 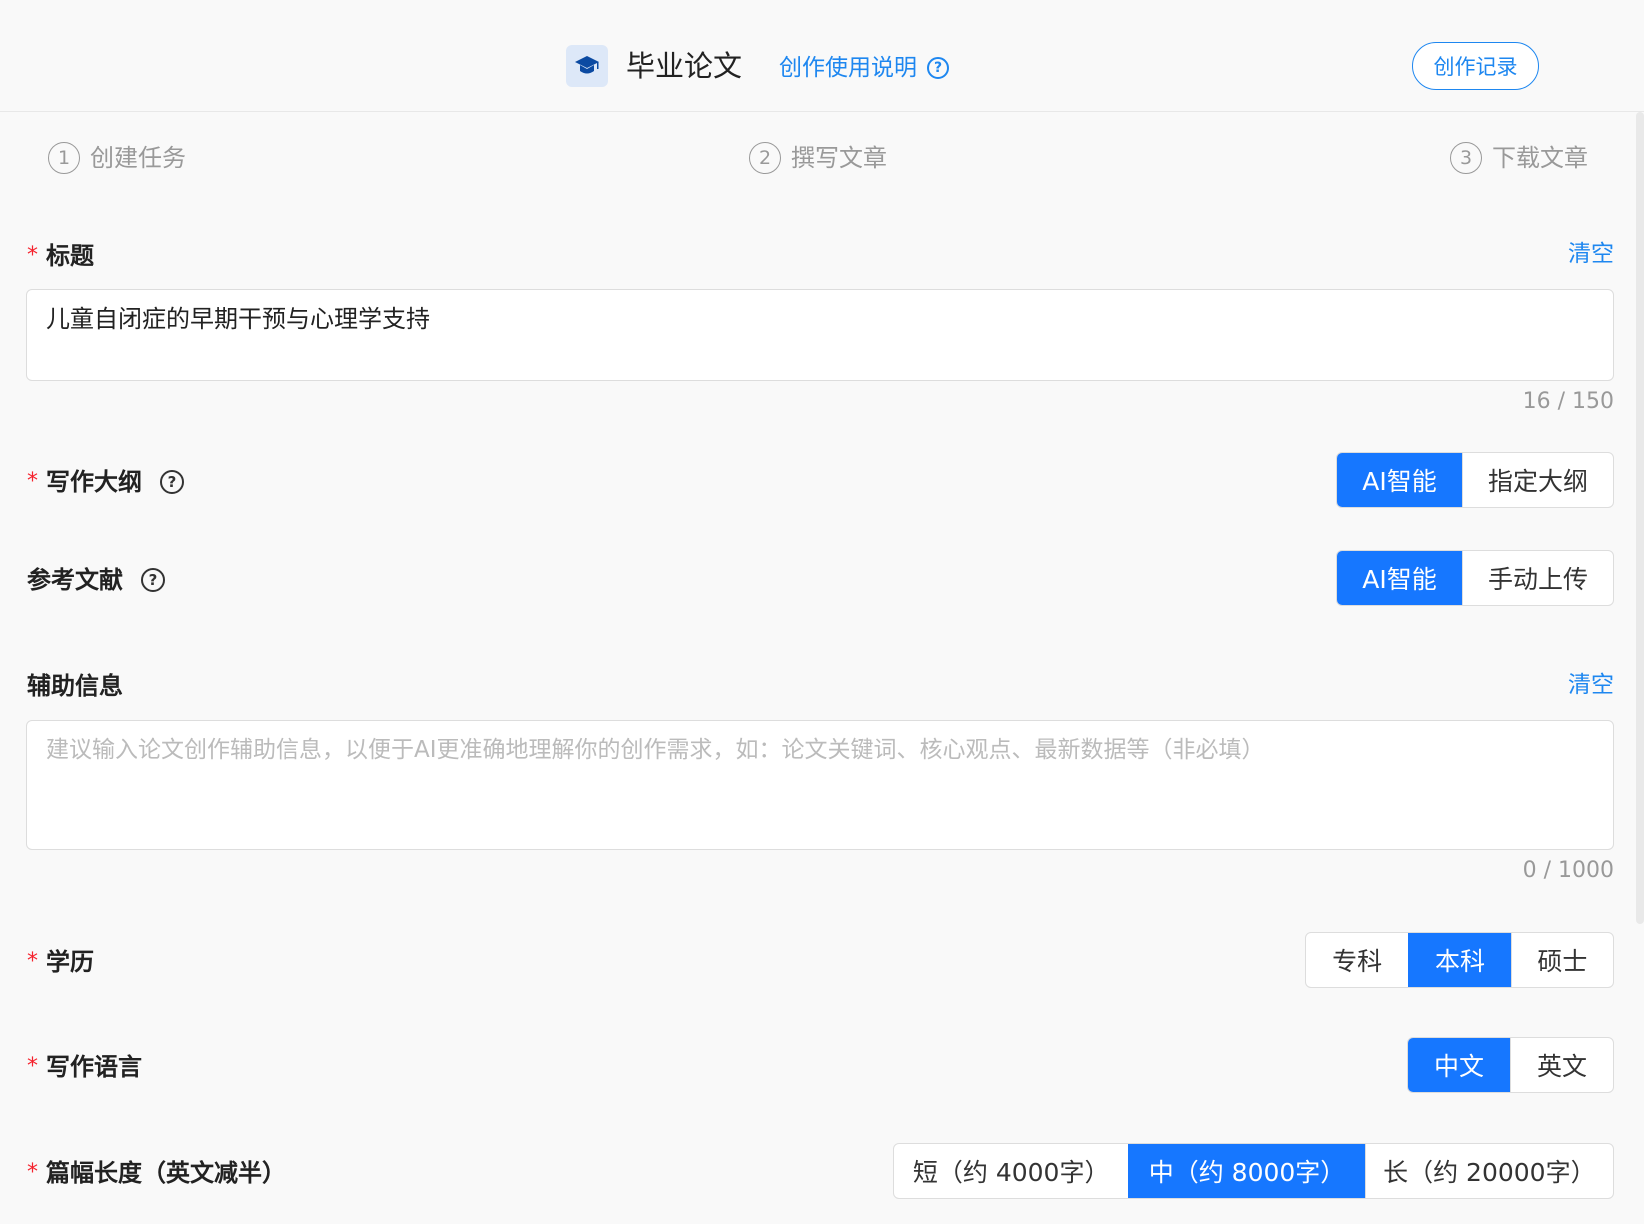 What do you see at coordinates (1568, 870) in the screenshot?
I see `aux-info-char-counter: 0 / 1000` at bounding box center [1568, 870].